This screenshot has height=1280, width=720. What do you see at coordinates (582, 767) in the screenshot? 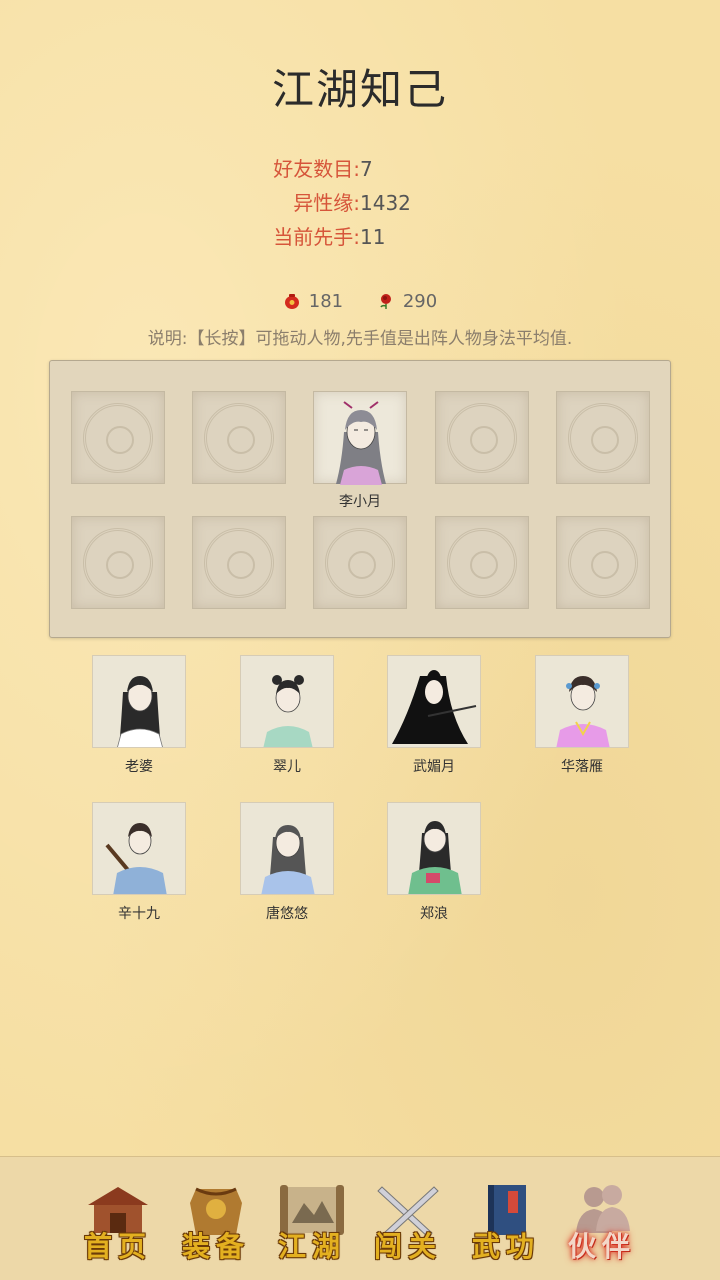
I see `companion-name: 华落雁` at bounding box center [582, 767].